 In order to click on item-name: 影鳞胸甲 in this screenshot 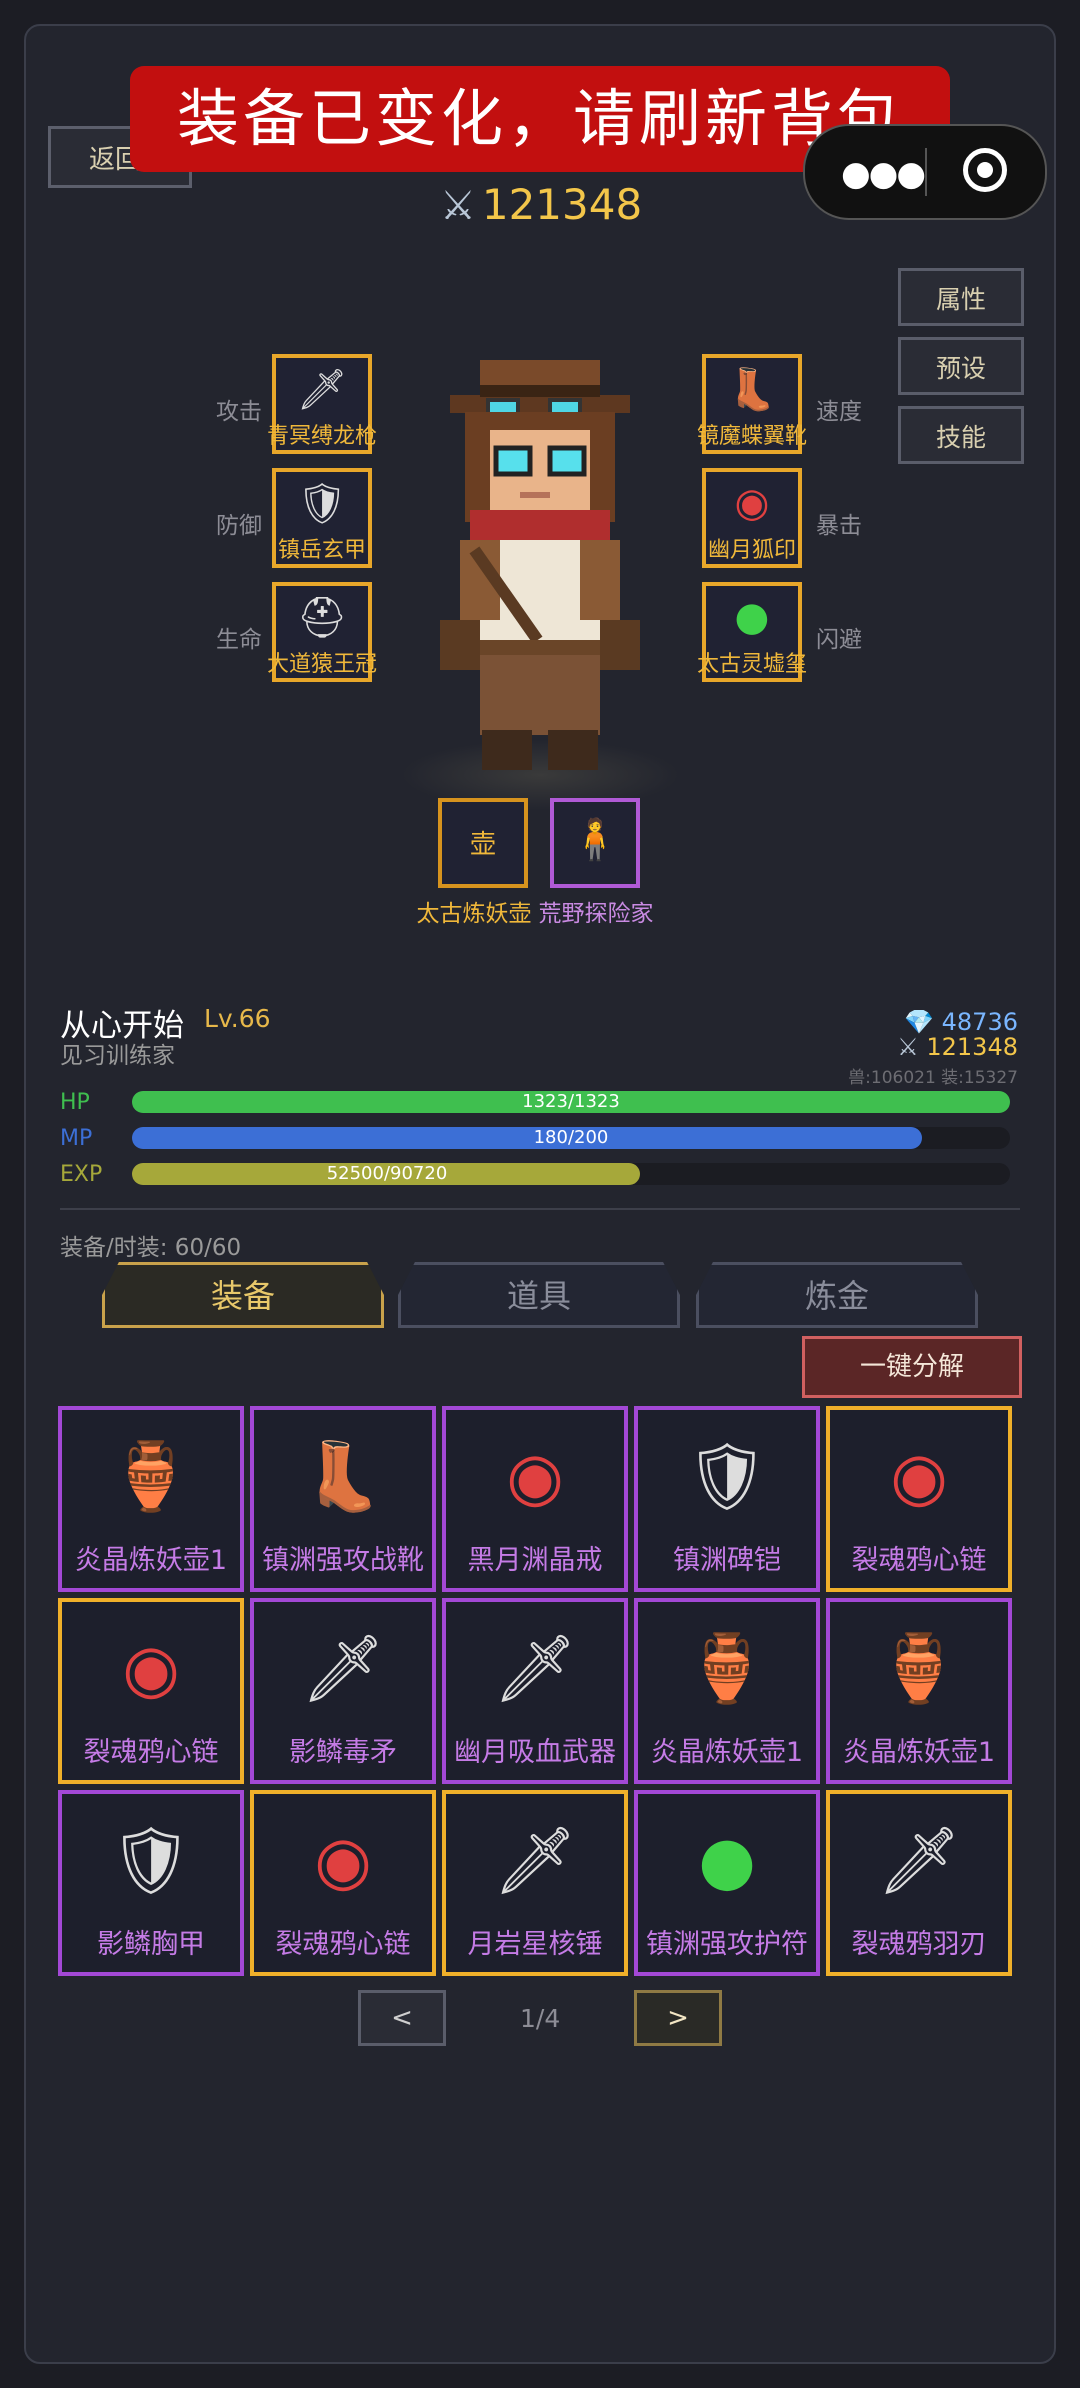, I will do `click(151, 1944)`.